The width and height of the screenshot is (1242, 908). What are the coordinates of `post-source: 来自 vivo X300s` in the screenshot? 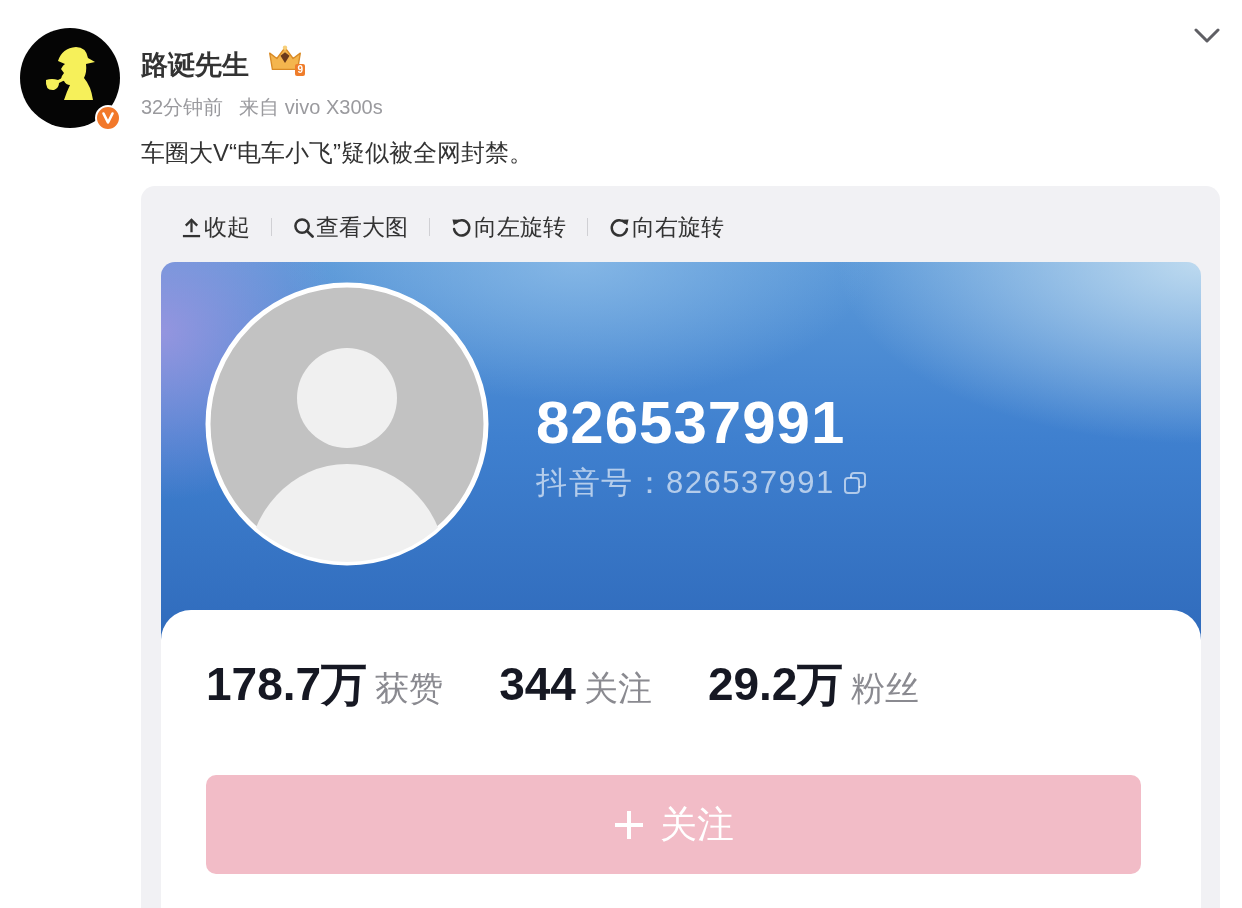 It's located at (311, 107).